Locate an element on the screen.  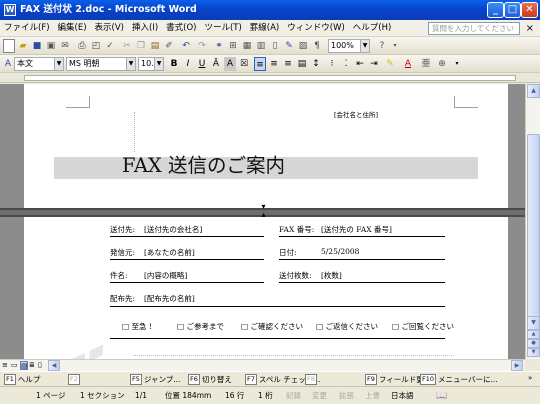
toolbar-overflow-icon: » is located at coordinates (530, 378).